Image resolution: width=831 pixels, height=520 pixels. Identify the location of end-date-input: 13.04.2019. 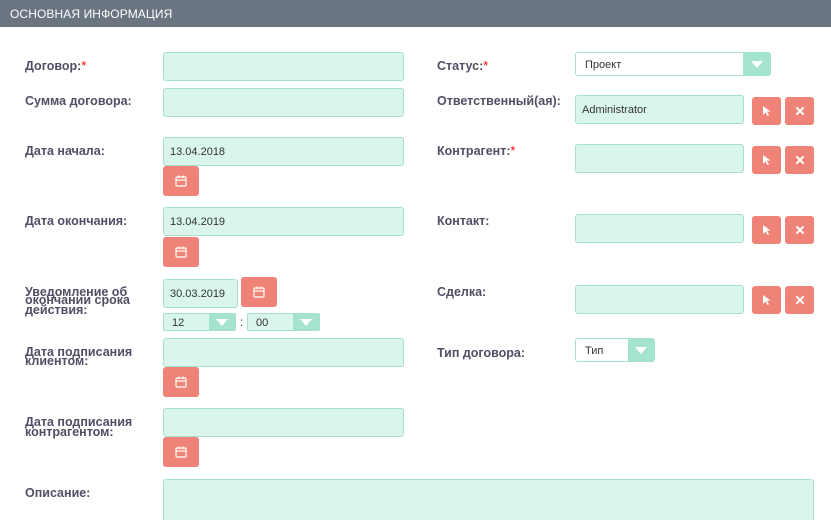
(283, 221).